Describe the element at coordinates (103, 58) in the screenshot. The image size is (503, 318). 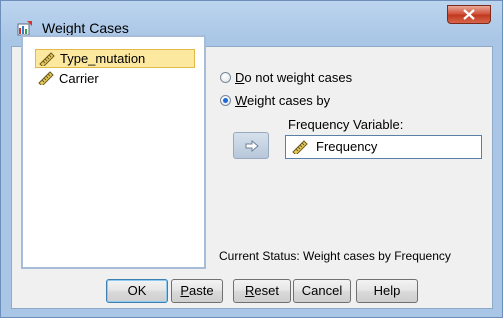
I see `variable-label: Type_mutation` at that location.